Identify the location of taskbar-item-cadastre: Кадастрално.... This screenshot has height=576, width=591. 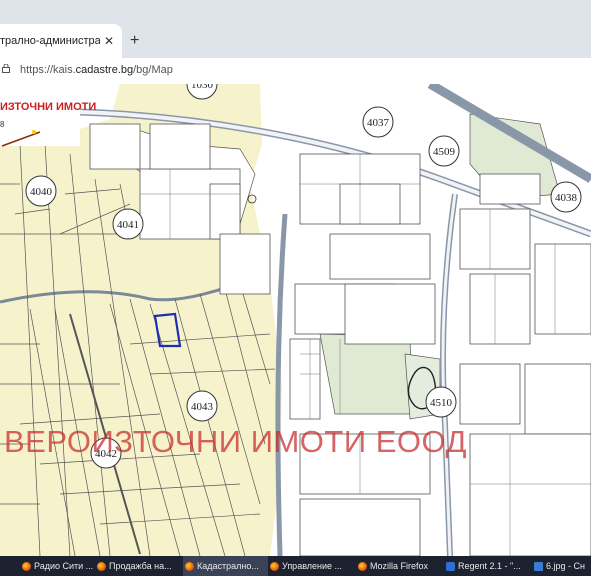
(225, 566).